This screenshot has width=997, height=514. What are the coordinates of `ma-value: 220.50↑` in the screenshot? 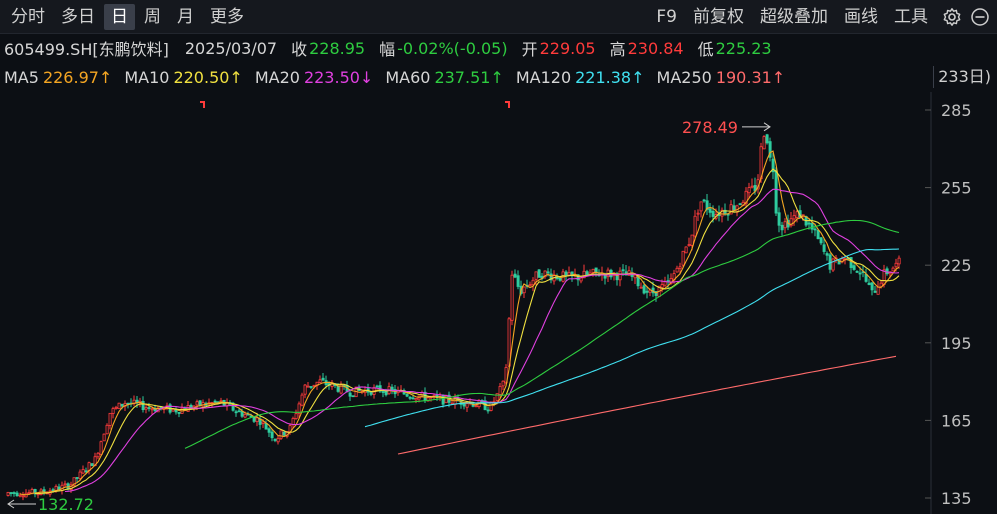 It's located at (208, 77).